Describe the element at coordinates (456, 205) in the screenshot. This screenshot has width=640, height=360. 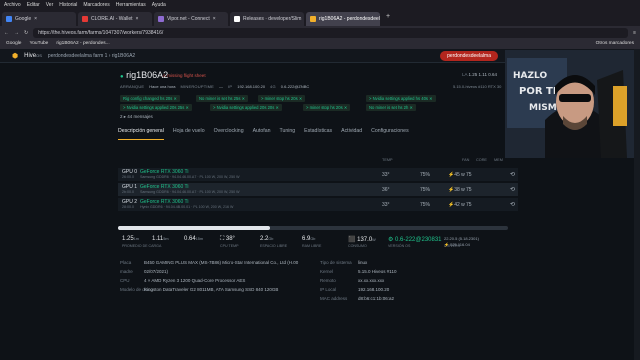
I see `gpu-power: ⚡42 w` at that location.